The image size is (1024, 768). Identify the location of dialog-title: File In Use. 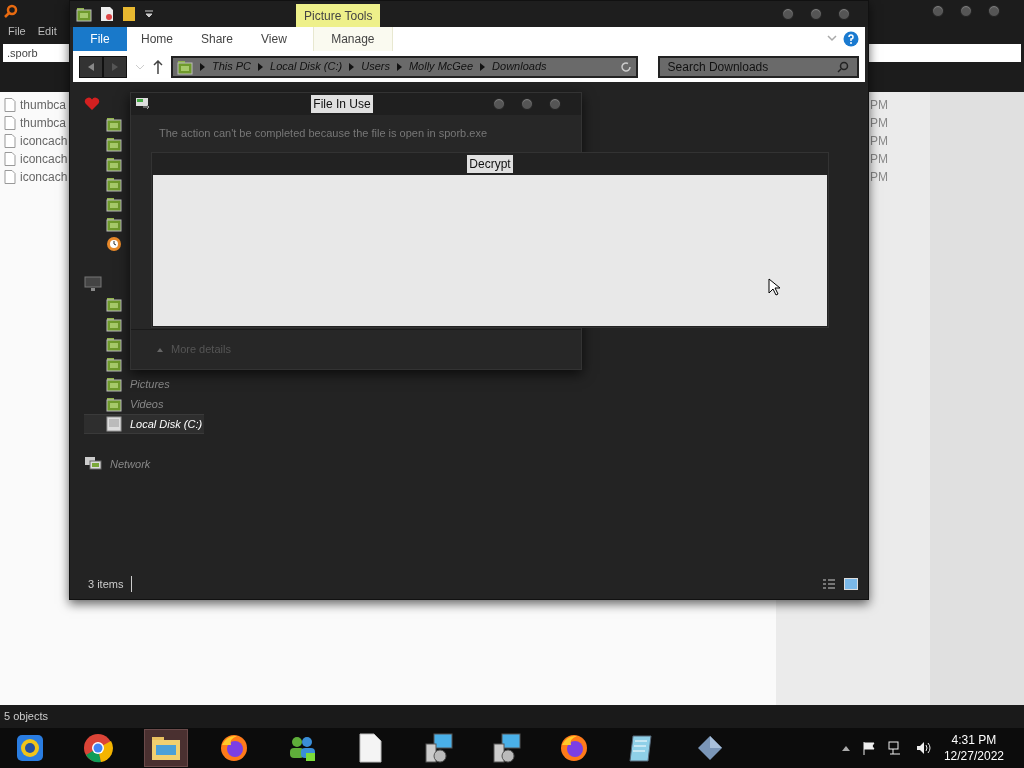
(342, 104).